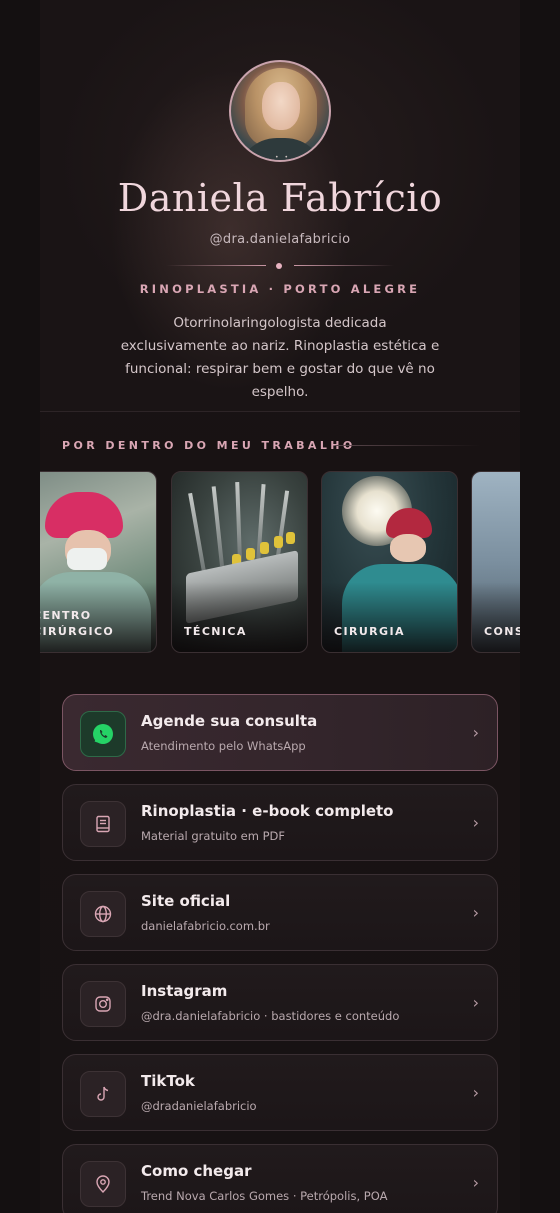 Image resolution: width=560 pixels, height=1213 pixels. I want to click on instagram-icon, so click(103, 1004).